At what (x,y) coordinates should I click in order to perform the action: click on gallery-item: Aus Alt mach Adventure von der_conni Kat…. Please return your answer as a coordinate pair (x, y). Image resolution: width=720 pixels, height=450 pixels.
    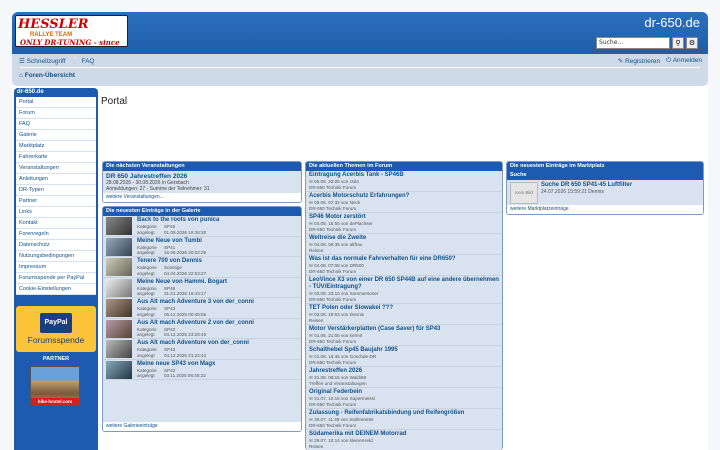
    Looking at the image, I should click on (202, 349).